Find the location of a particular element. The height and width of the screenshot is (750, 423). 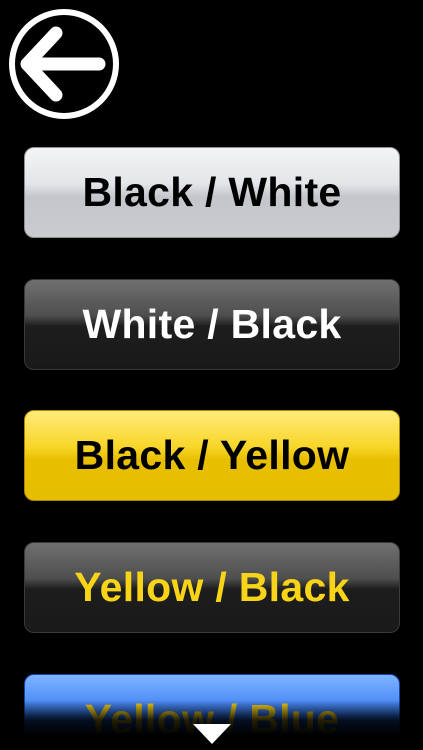

white-black-label: White / Black is located at coordinates (212, 324).